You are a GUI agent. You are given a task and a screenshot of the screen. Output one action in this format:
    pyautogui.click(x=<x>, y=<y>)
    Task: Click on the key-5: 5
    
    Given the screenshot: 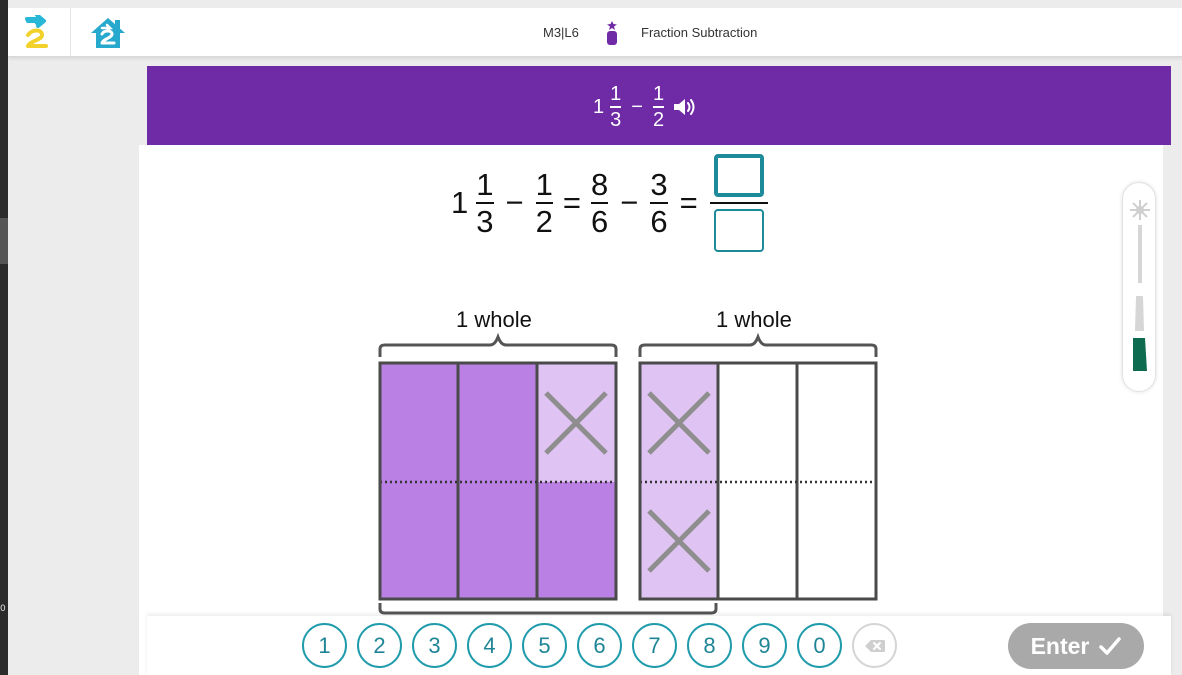 What is the action you would take?
    pyautogui.click(x=544, y=645)
    